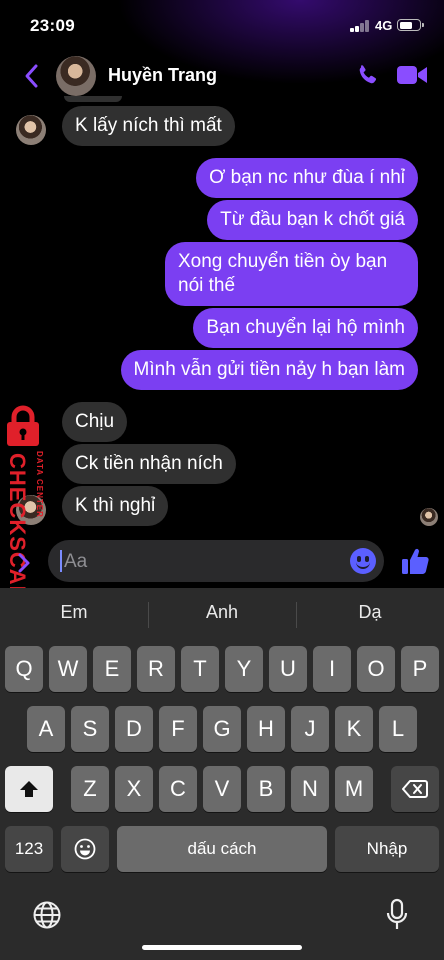  I want to click on text-caret, so click(61, 561).